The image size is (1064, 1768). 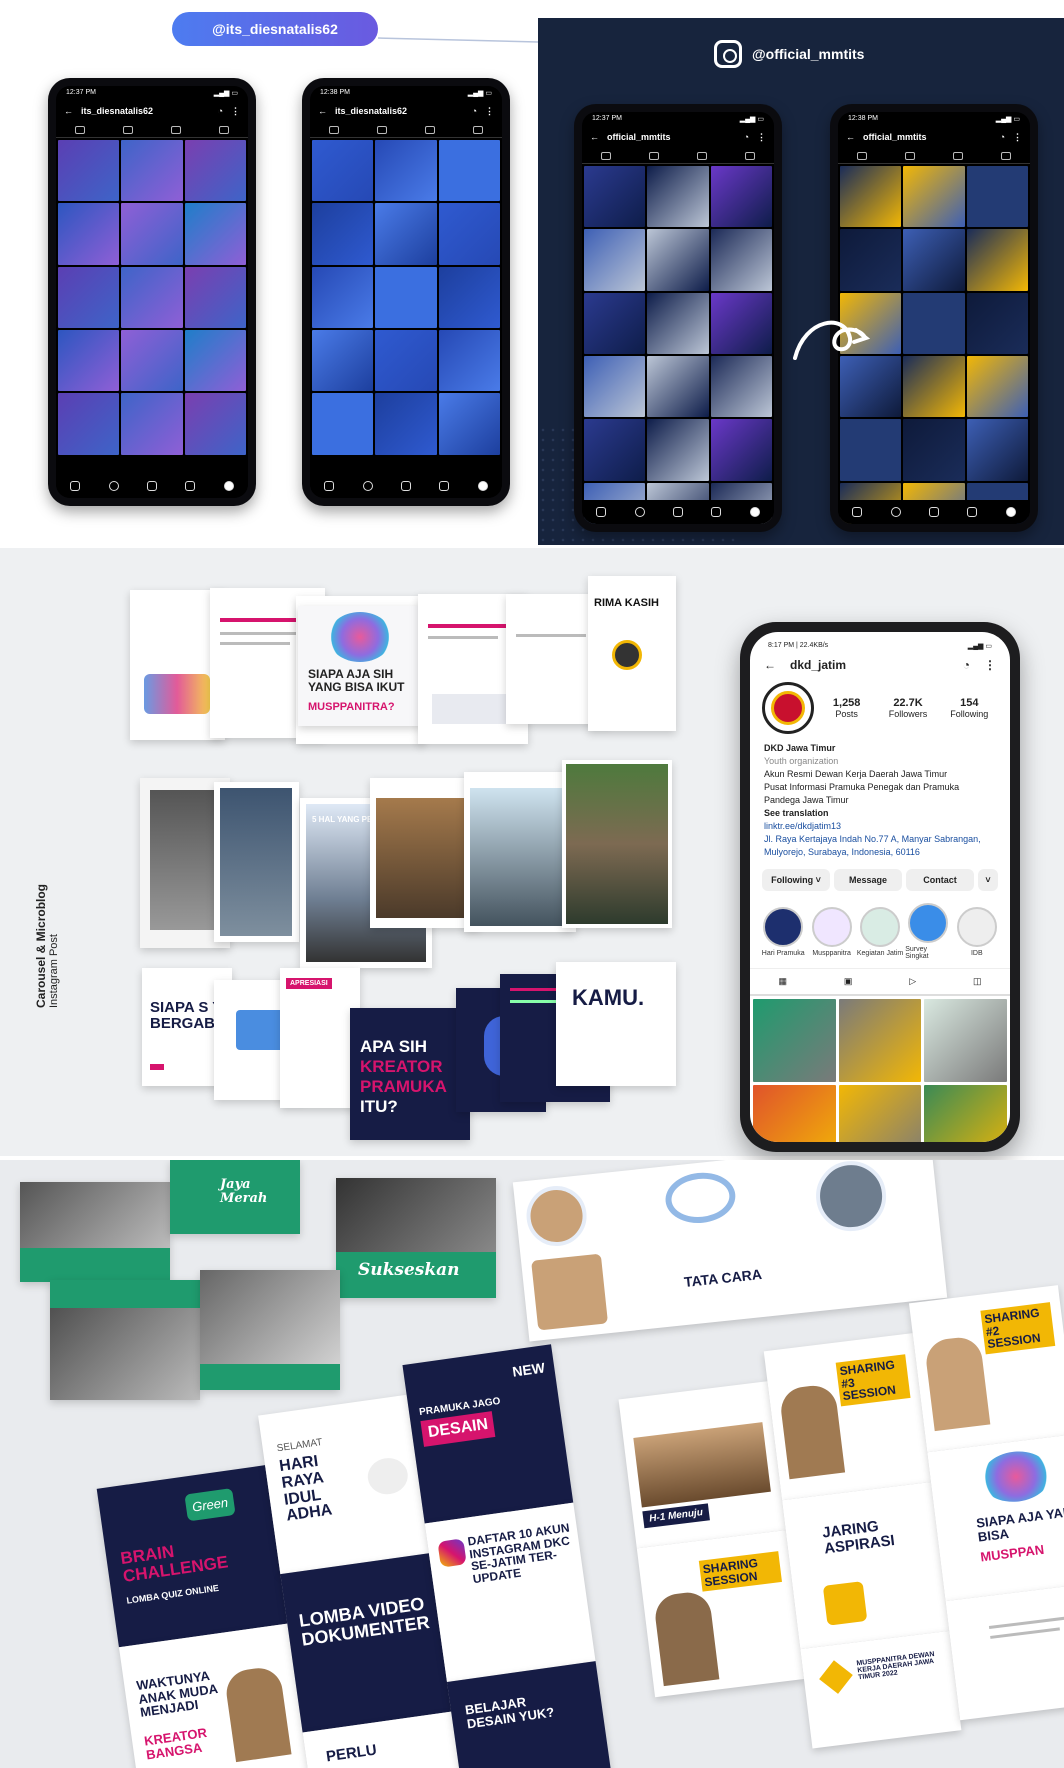 I want to click on video-tab-icon: ▷, so click(x=912, y=981).